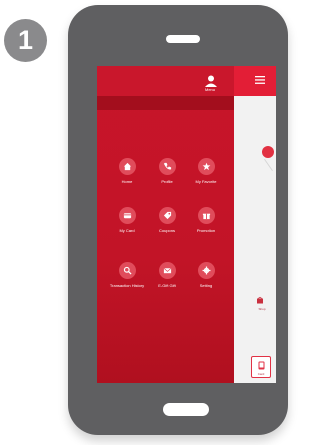 The height and width of the screenshot is (445, 320). What do you see at coordinates (127, 285) in the screenshot?
I see `menu-item-label: Transaction History` at bounding box center [127, 285].